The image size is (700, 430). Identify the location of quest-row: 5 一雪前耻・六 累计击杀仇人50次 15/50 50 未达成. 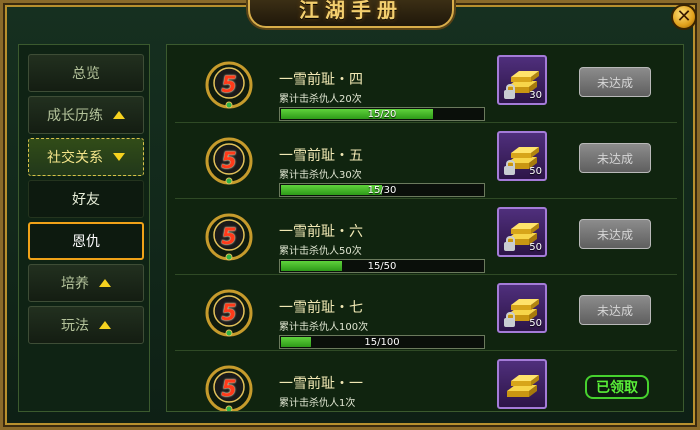
(426, 240).